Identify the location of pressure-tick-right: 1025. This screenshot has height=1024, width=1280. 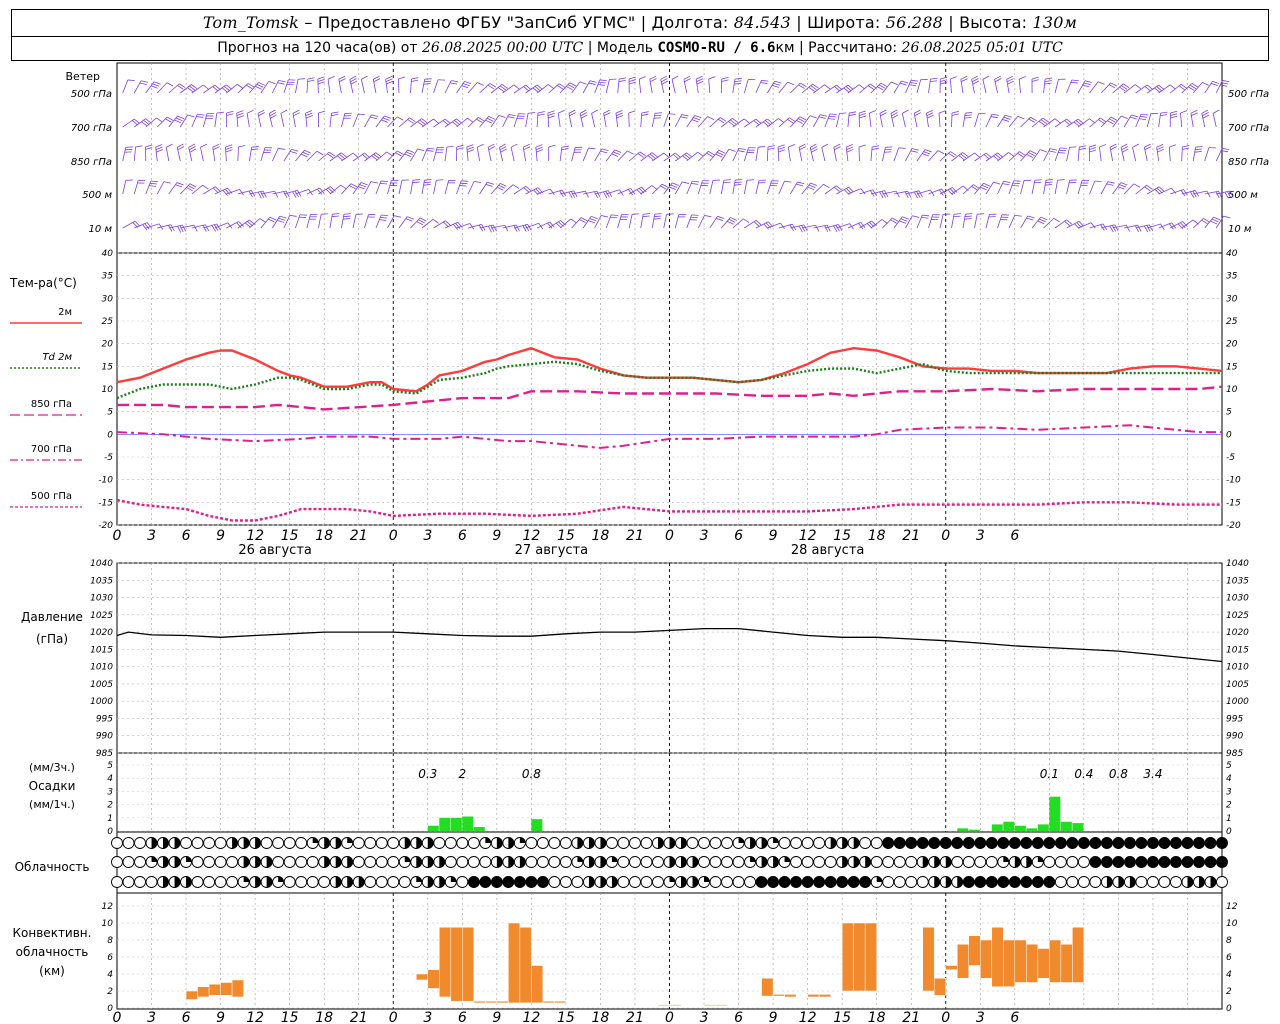
(1237, 616).